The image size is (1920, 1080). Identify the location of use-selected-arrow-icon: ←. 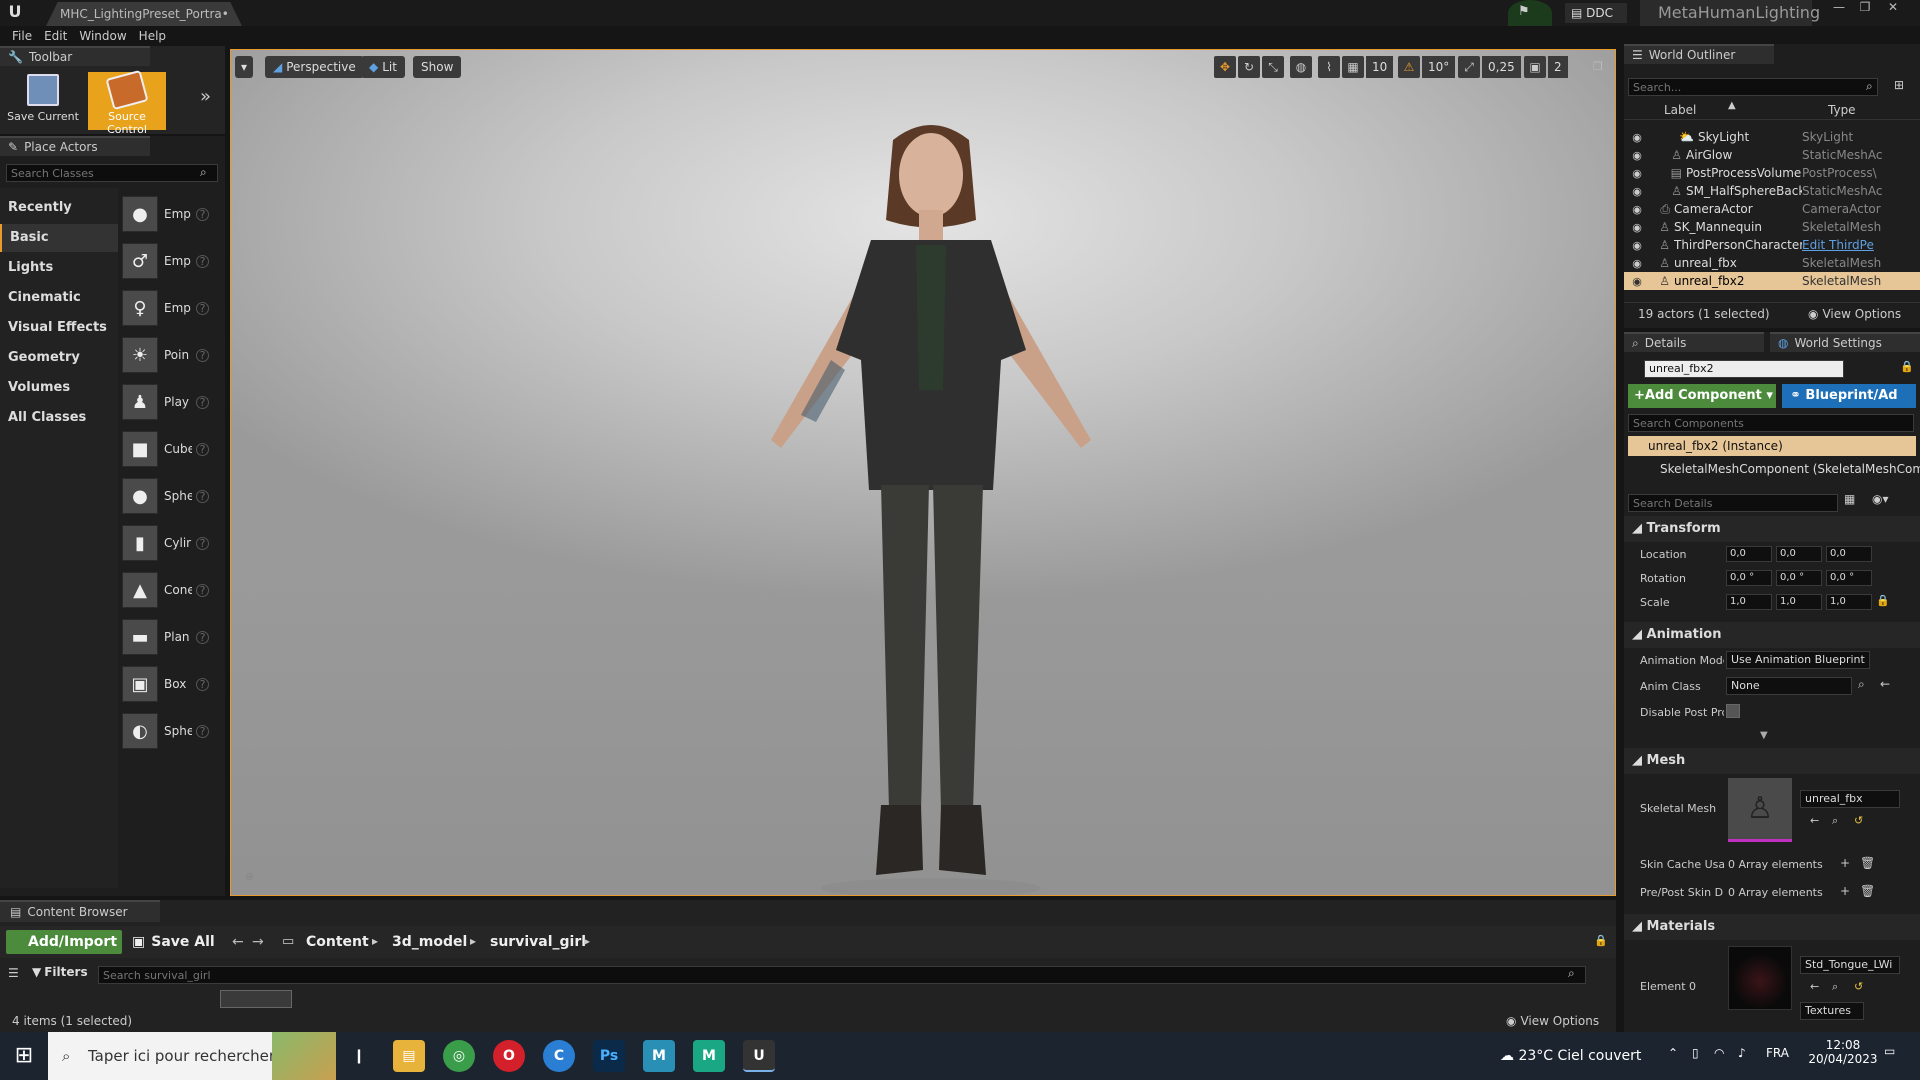
(1885, 684).